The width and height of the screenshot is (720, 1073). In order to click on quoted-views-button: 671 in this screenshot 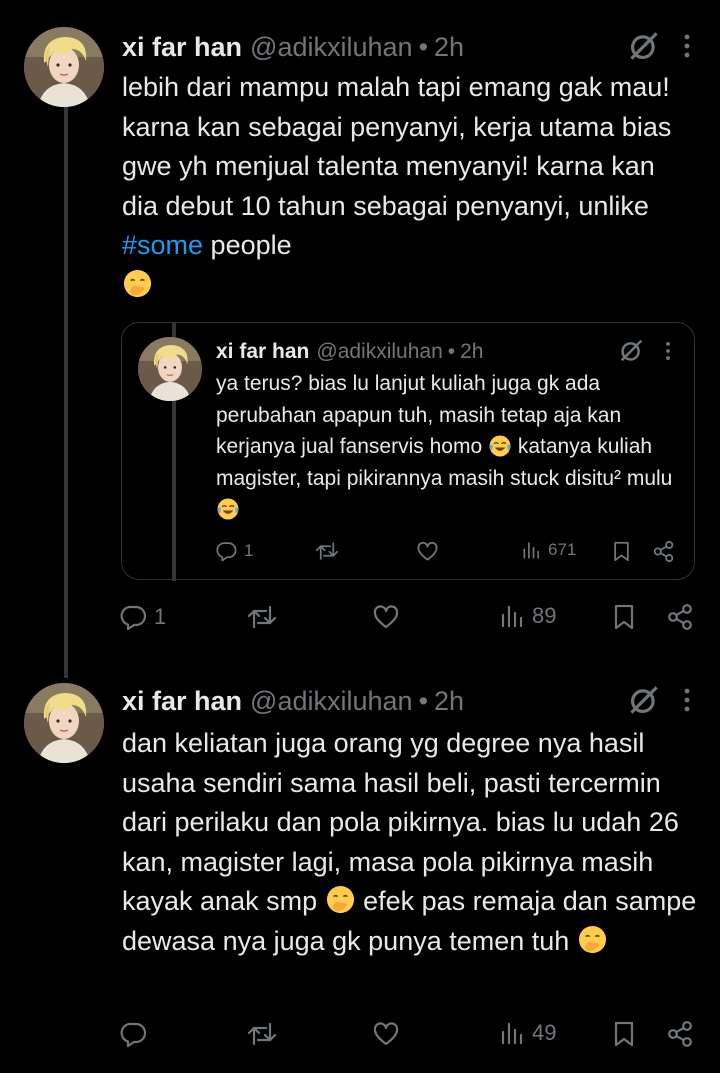, I will do `click(549, 550)`.